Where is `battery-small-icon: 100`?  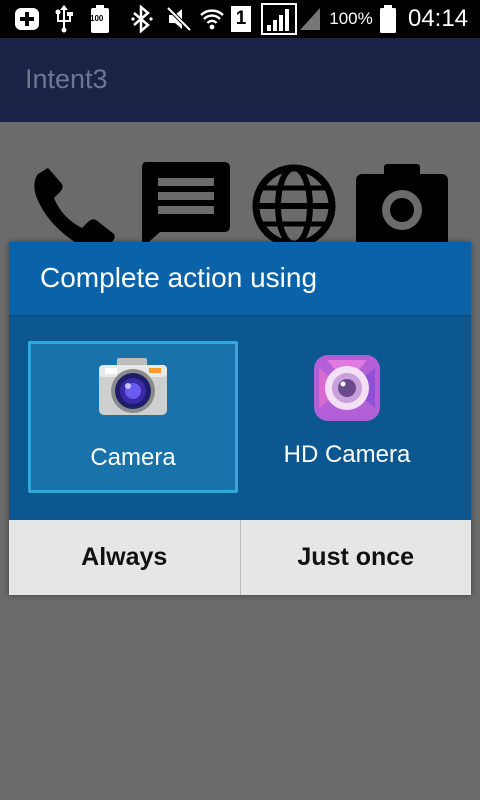
battery-small-icon: 100 is located at coordinates (100, 19).